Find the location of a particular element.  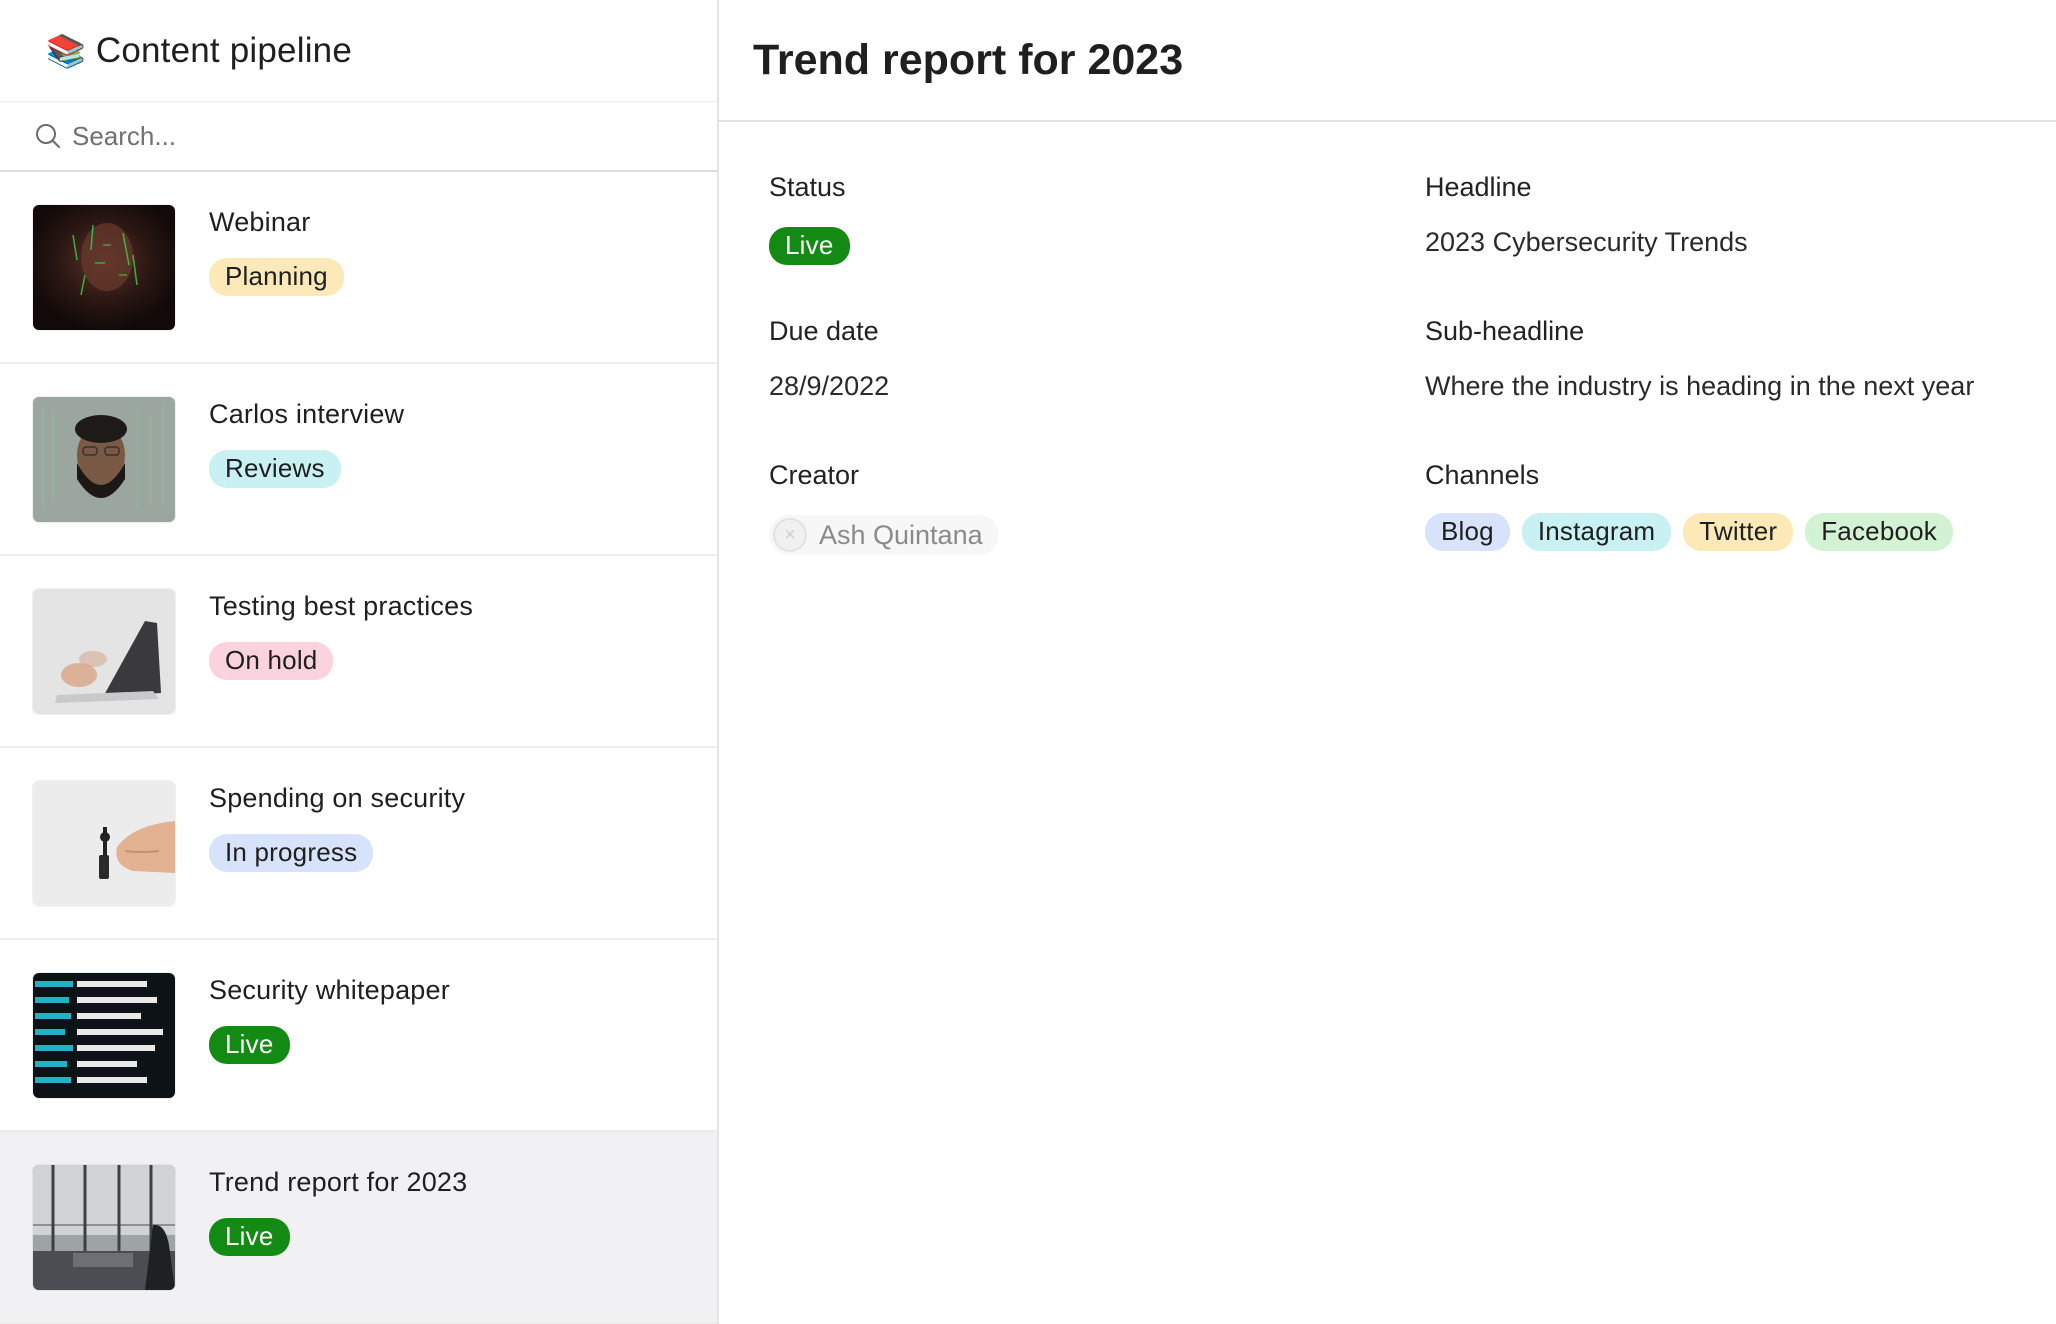

creator-label: Creator is located at coordinates (814, 475).